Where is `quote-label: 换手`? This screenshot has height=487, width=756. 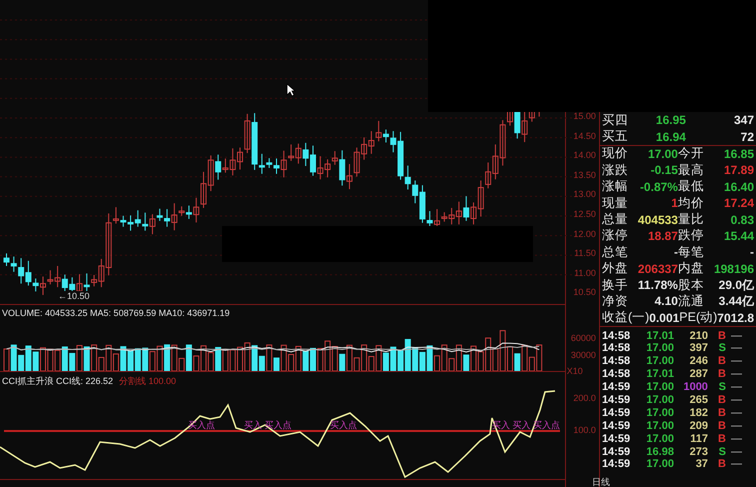
quote-label: 换手 is located at coordinates (615, 285).